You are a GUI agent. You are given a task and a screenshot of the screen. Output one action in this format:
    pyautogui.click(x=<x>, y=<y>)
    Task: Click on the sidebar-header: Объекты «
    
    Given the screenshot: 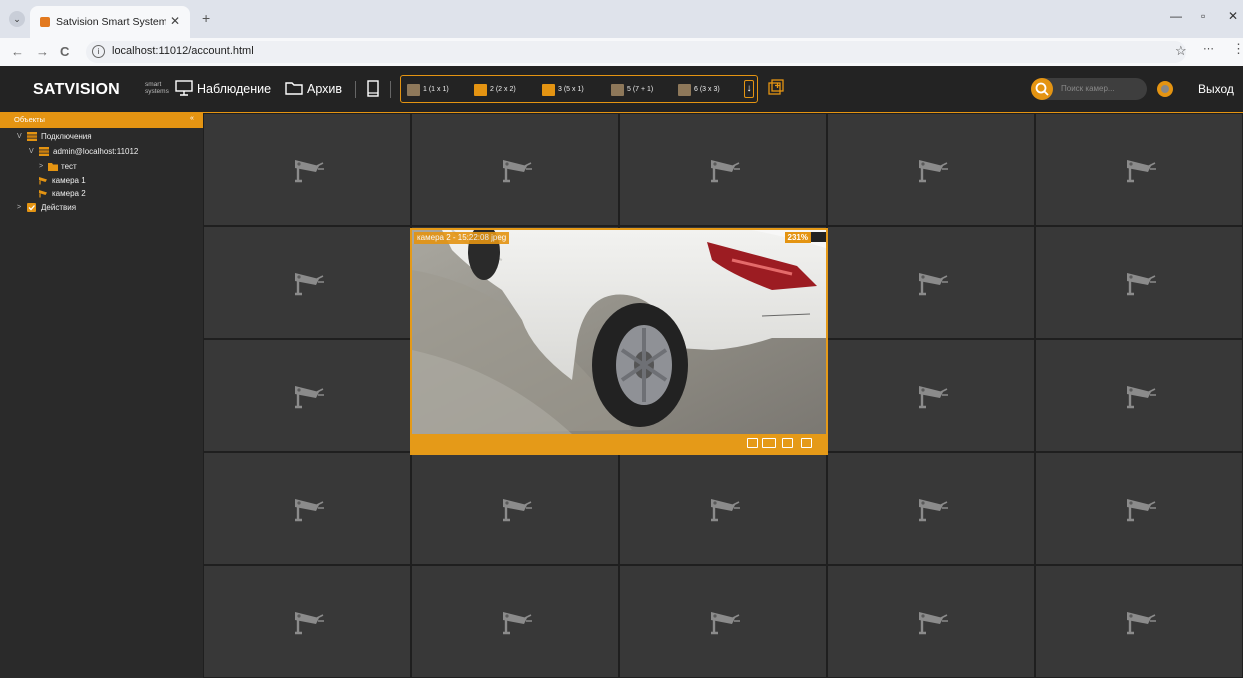 What is the action you would take?
    pyautogui.click(x=101, y=120)
    